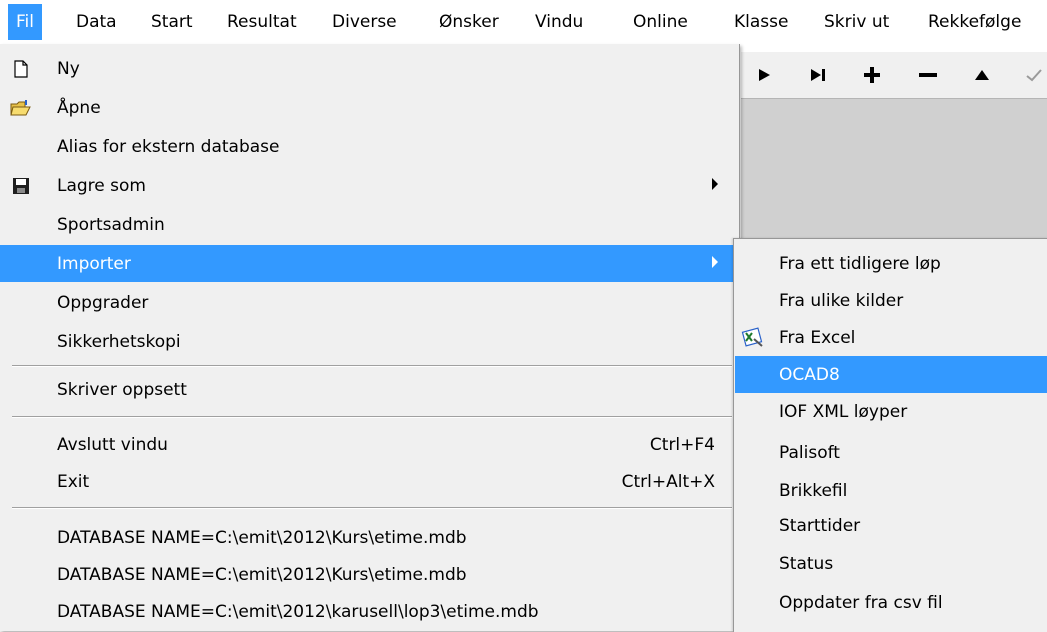 The height and width of the screenshot is (632, 1047). I want to click on menu-item-importer: Importer, so click(369, 263).